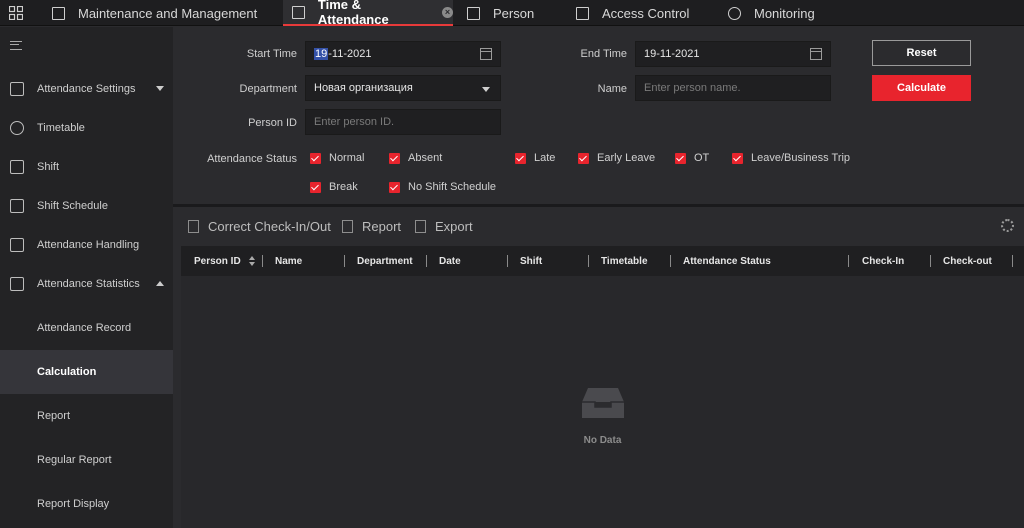 This screenshot has width=1024, height=528. Describe the element at coordinates (86, 166) in the screenshot. I see `sidebar-item-shift: Shift` at that location.